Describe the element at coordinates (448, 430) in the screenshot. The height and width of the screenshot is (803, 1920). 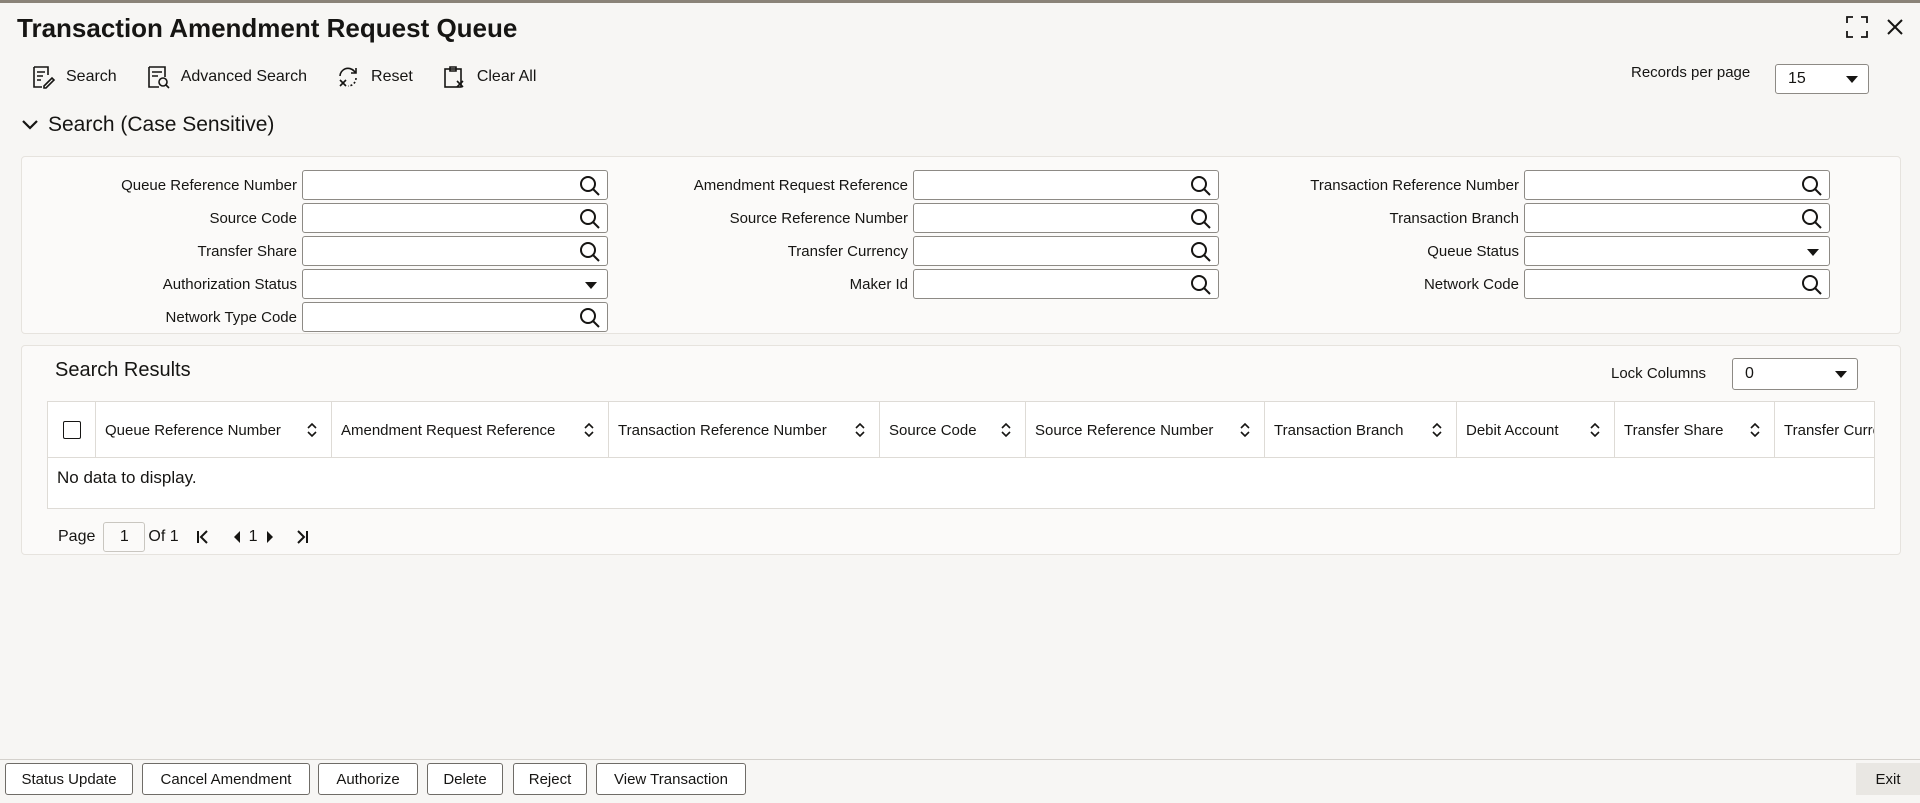
I see `column-header-label: Amendment Request Reference` at that location.